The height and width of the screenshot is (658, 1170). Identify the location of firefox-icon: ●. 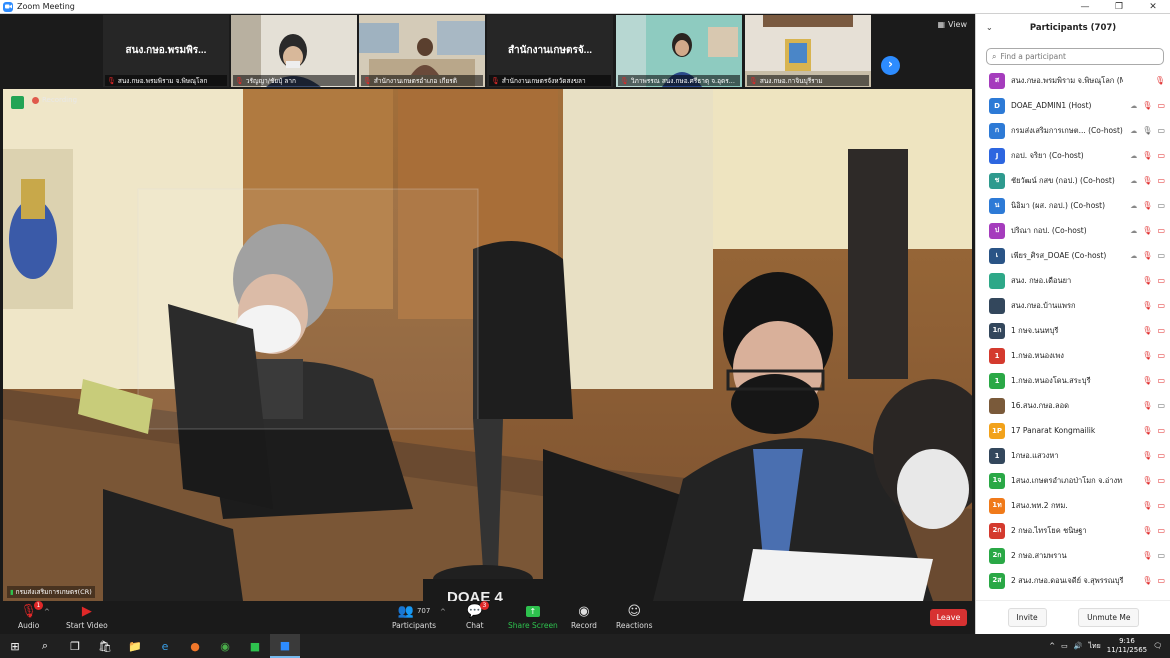
(195, 646).